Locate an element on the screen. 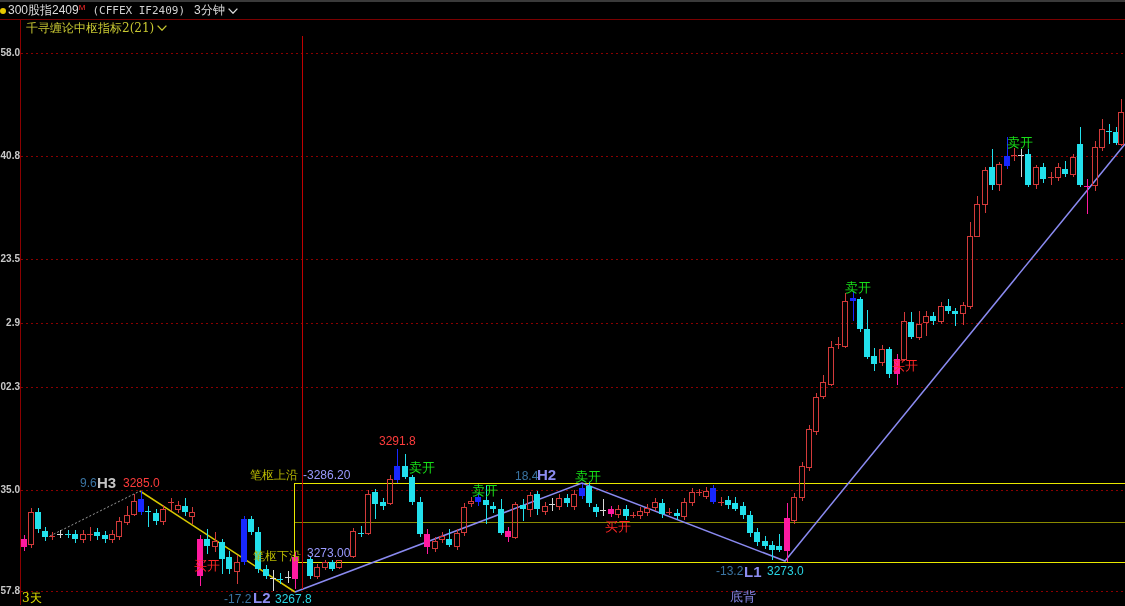  price-label: 3267.8 is located at coordinates (293, 599).